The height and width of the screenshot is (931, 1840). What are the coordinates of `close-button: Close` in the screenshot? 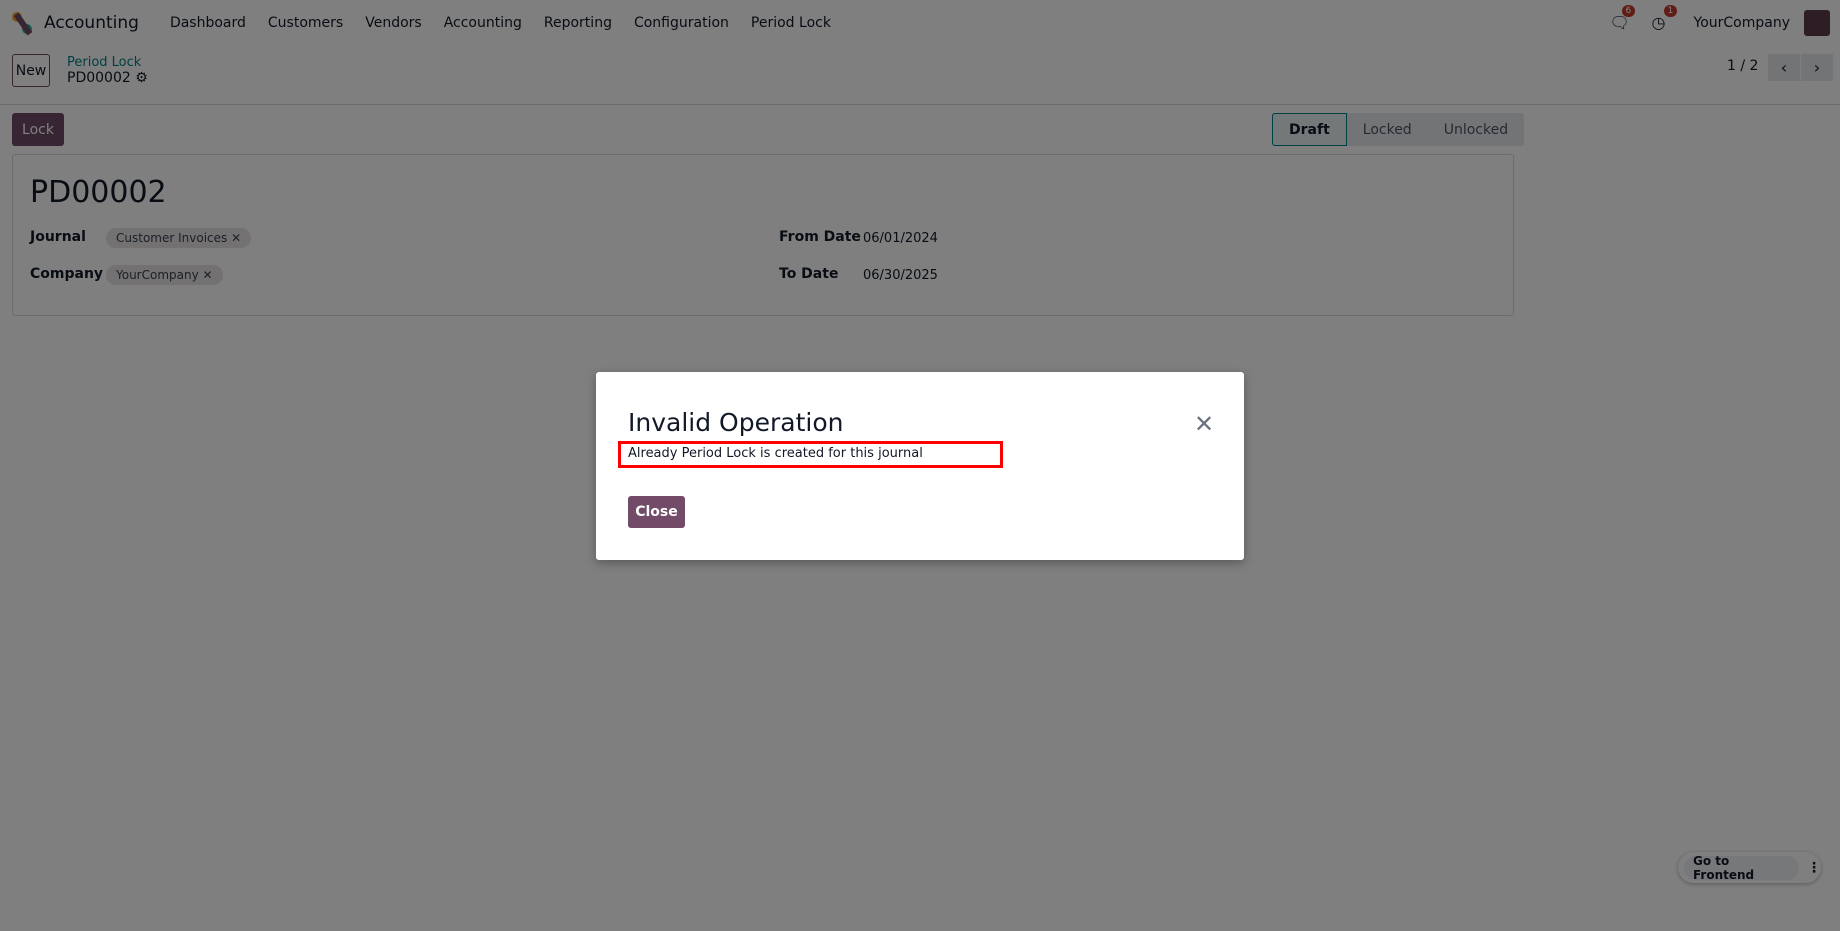 It's located at (656, 512).